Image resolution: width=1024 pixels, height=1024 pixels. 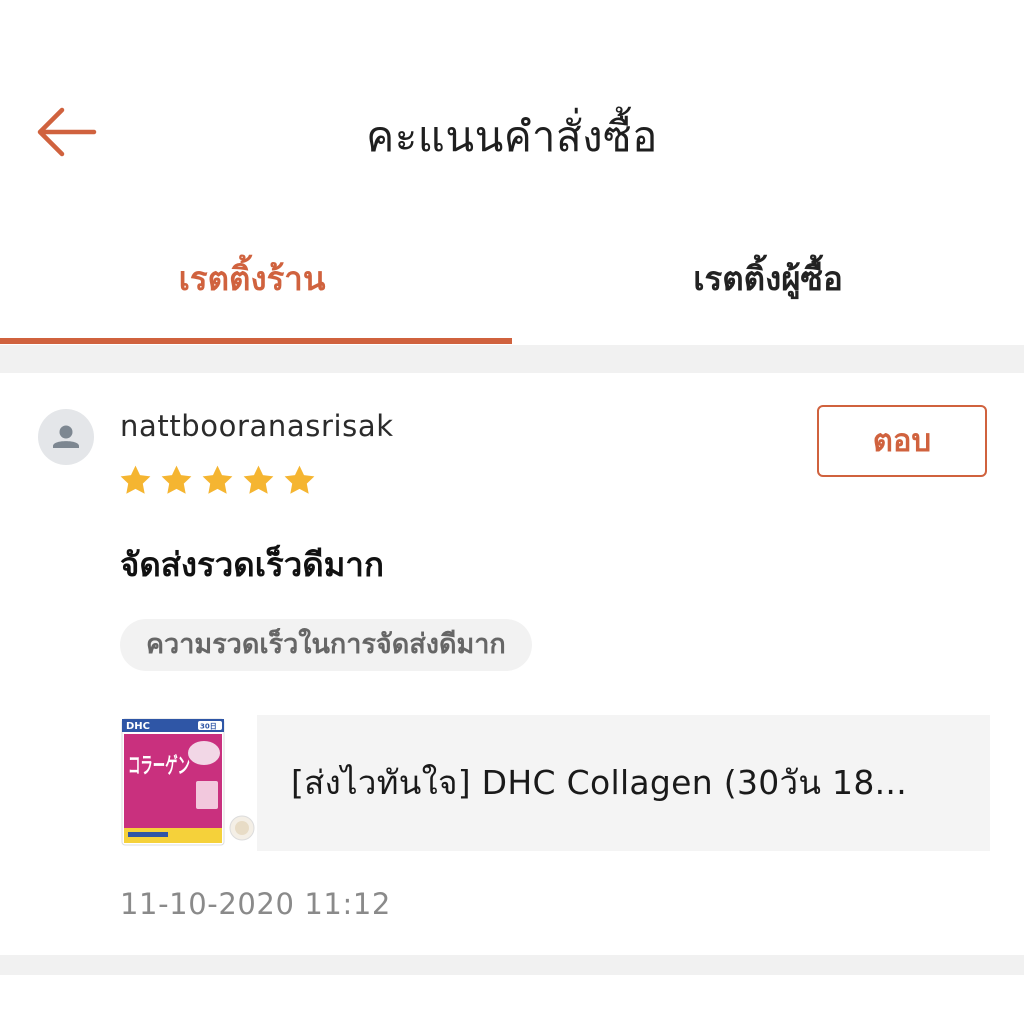 I want to click on review-tag-chip: ความรวดเร็วในการจัดส่งดีมาก, so click(x=326, y=645).